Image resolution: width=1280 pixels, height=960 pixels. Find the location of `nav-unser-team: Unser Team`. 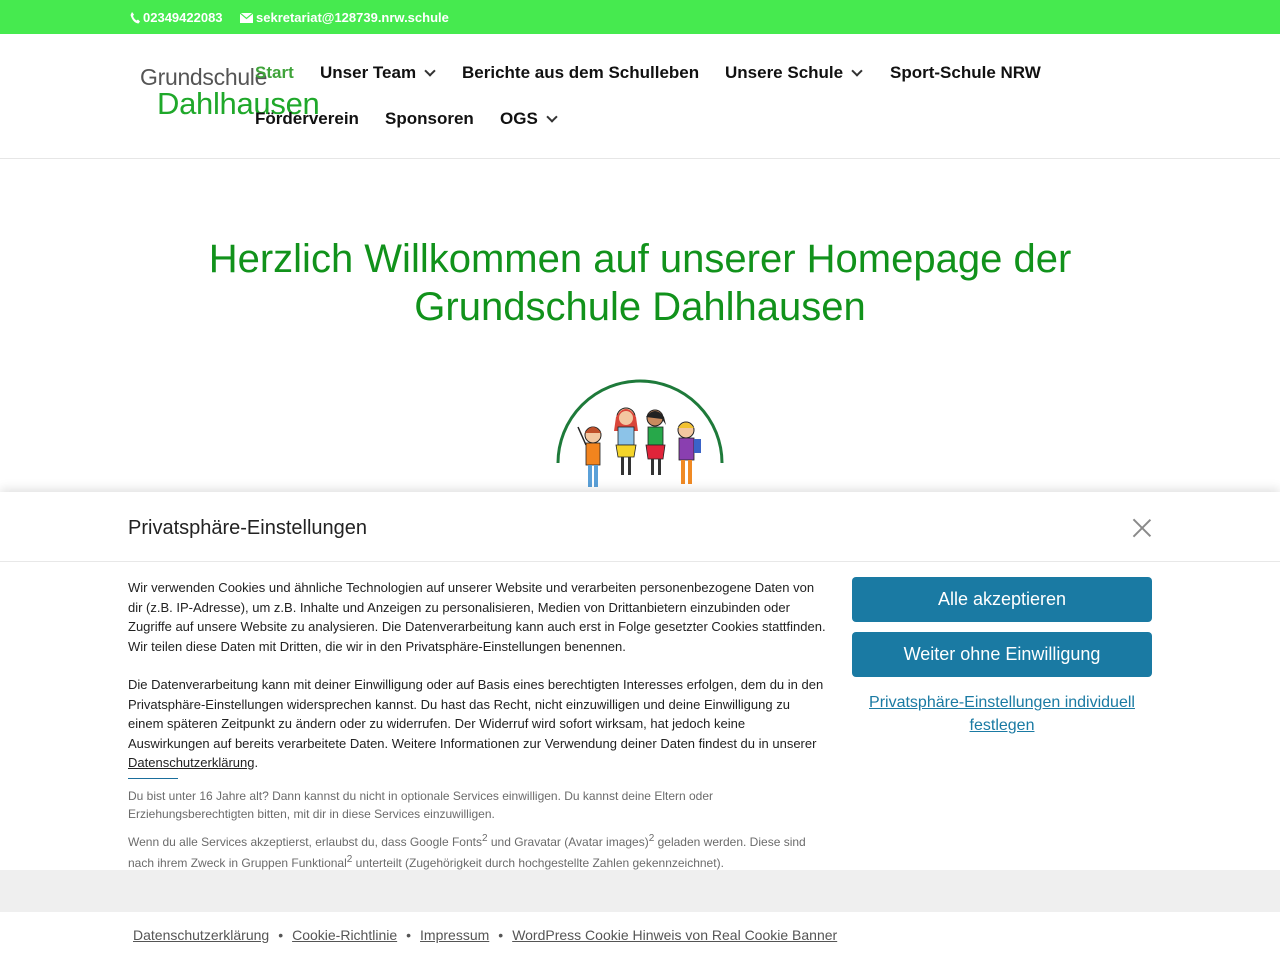

nav-unser-team: Unser Team is located at coordinates (378, 73).